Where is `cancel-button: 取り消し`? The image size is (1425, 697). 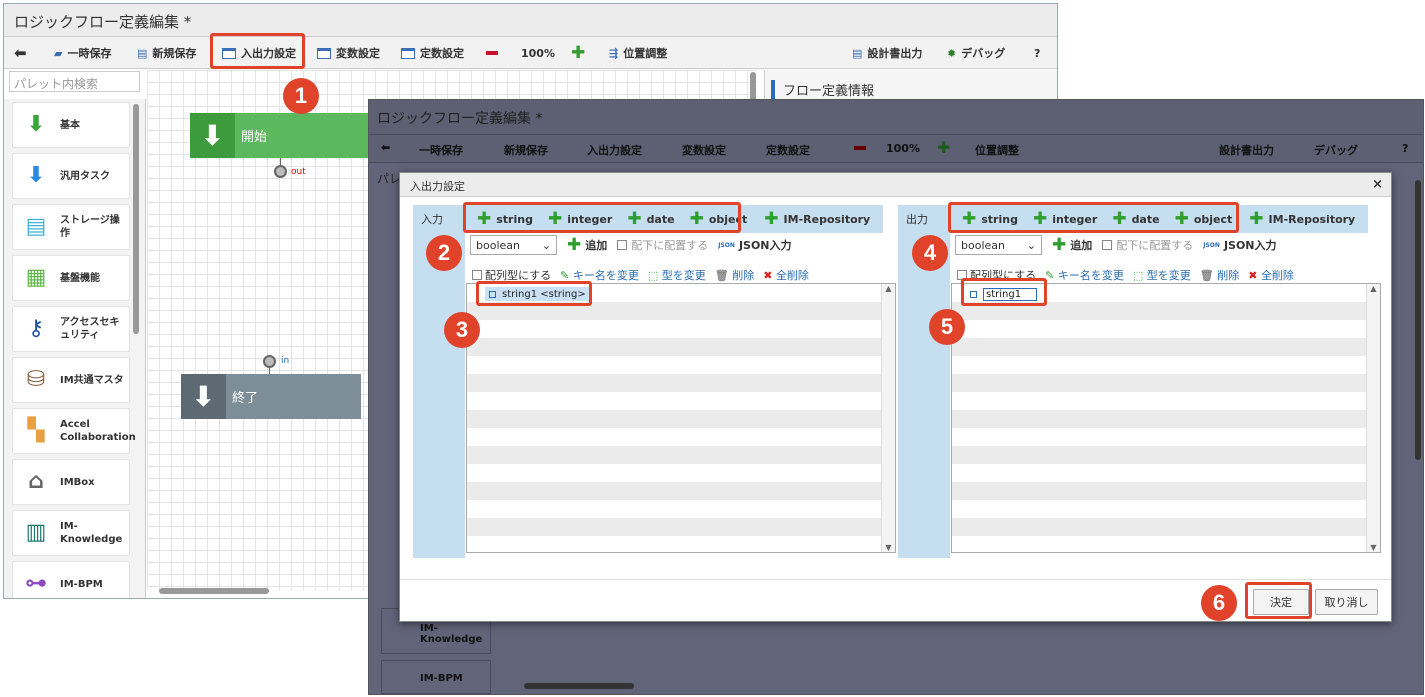
cancel-button: 取り消し is located at coordinates (1346, 602).